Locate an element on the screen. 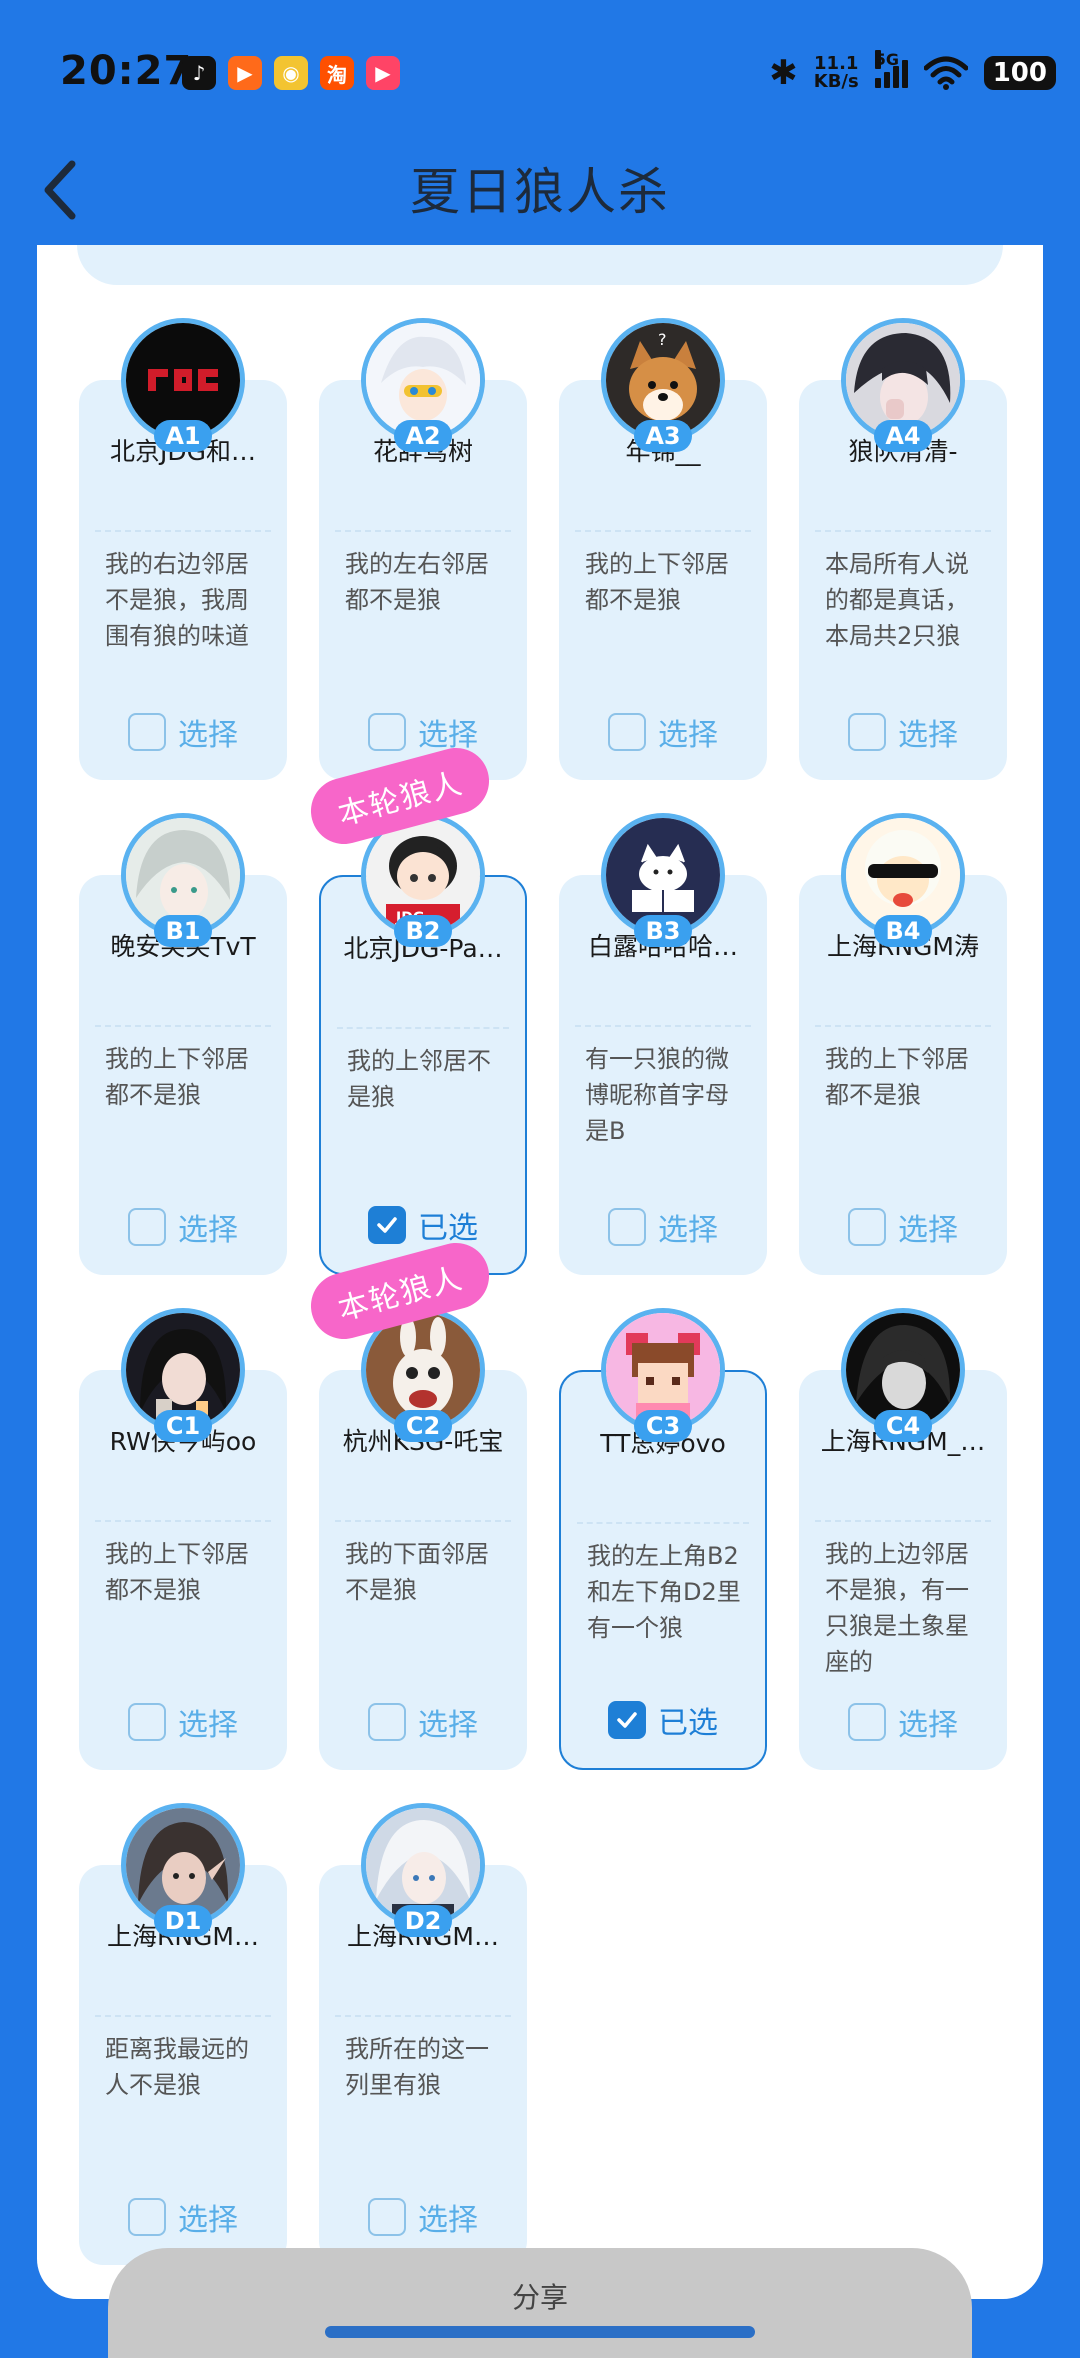 This screenshot has width=1080, height=2358. cellular-signal-icon: 5G is located at coordinates (891, 69).